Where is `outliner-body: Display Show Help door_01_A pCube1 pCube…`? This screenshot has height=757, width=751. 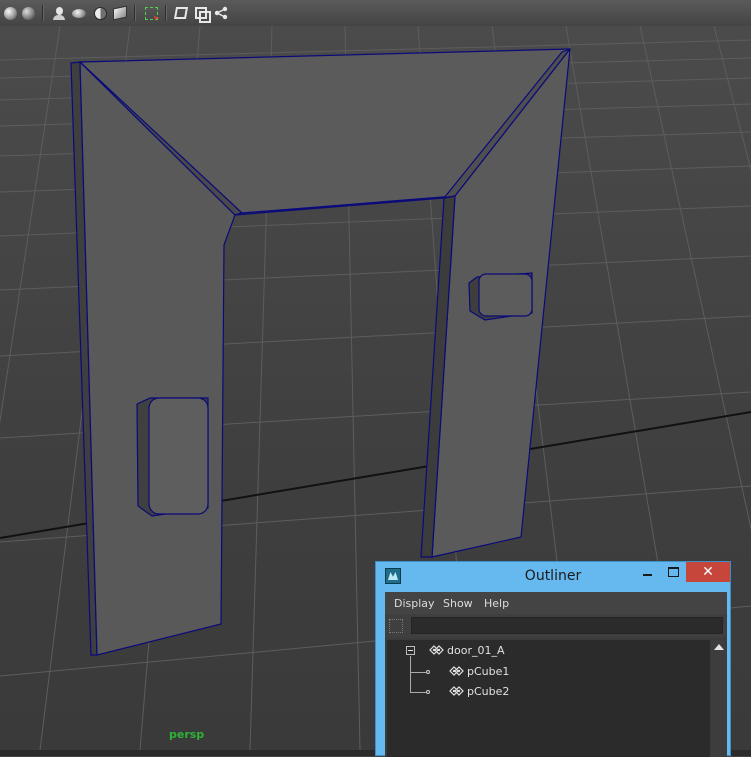 outliner-body: Display Show Help door_01_A pCube1 pCube… is located at coordinates (556, 674).